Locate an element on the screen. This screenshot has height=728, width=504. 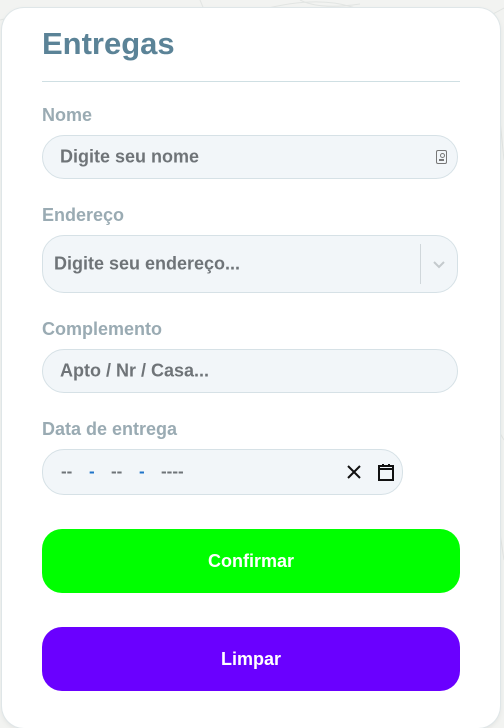
date-input: -- - -- - ---- is located at coordinates (222, 472).